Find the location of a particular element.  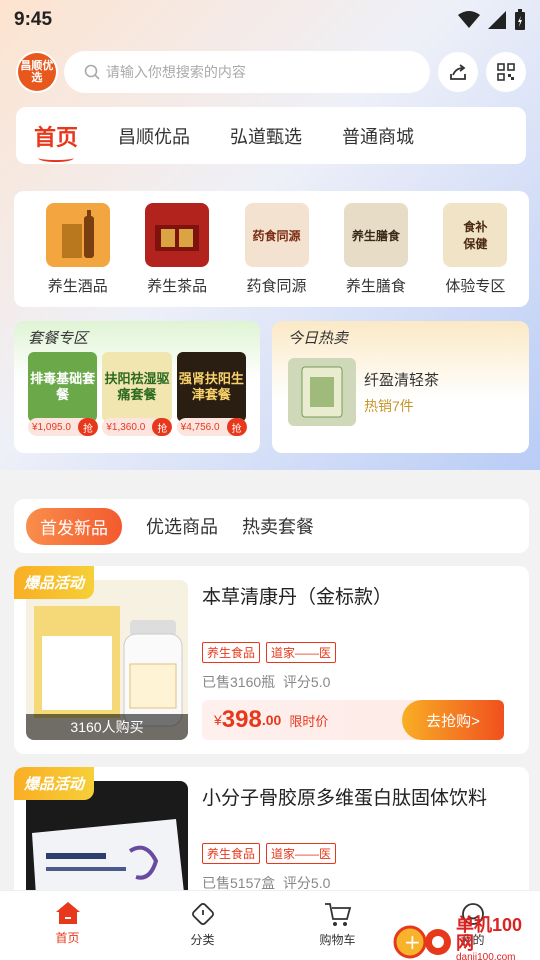

category-icon is located at coordinates (202, 914).